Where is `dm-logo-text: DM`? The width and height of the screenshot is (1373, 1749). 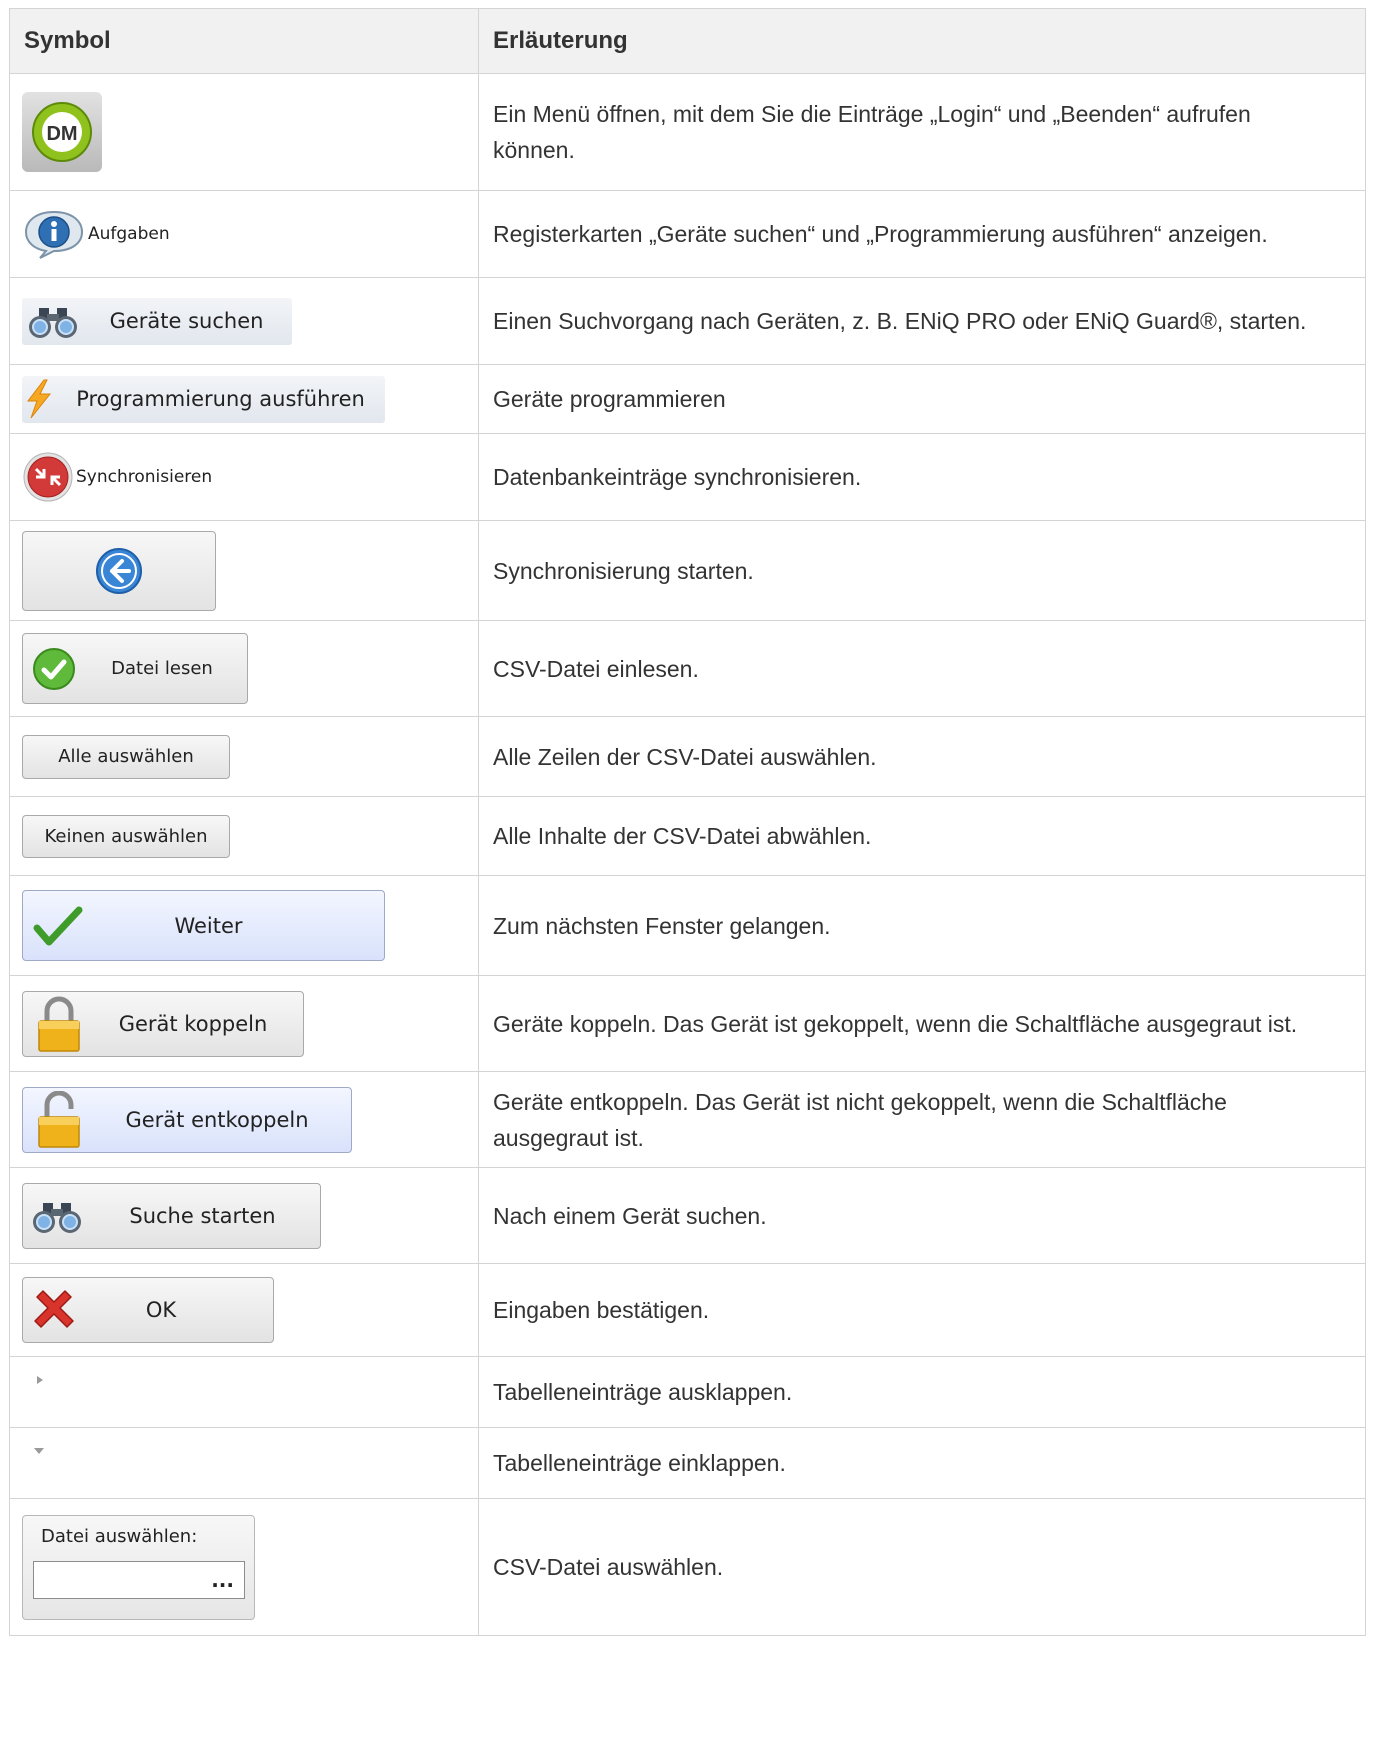 dm-logo-text: DM is located at coordinates (61, 134).